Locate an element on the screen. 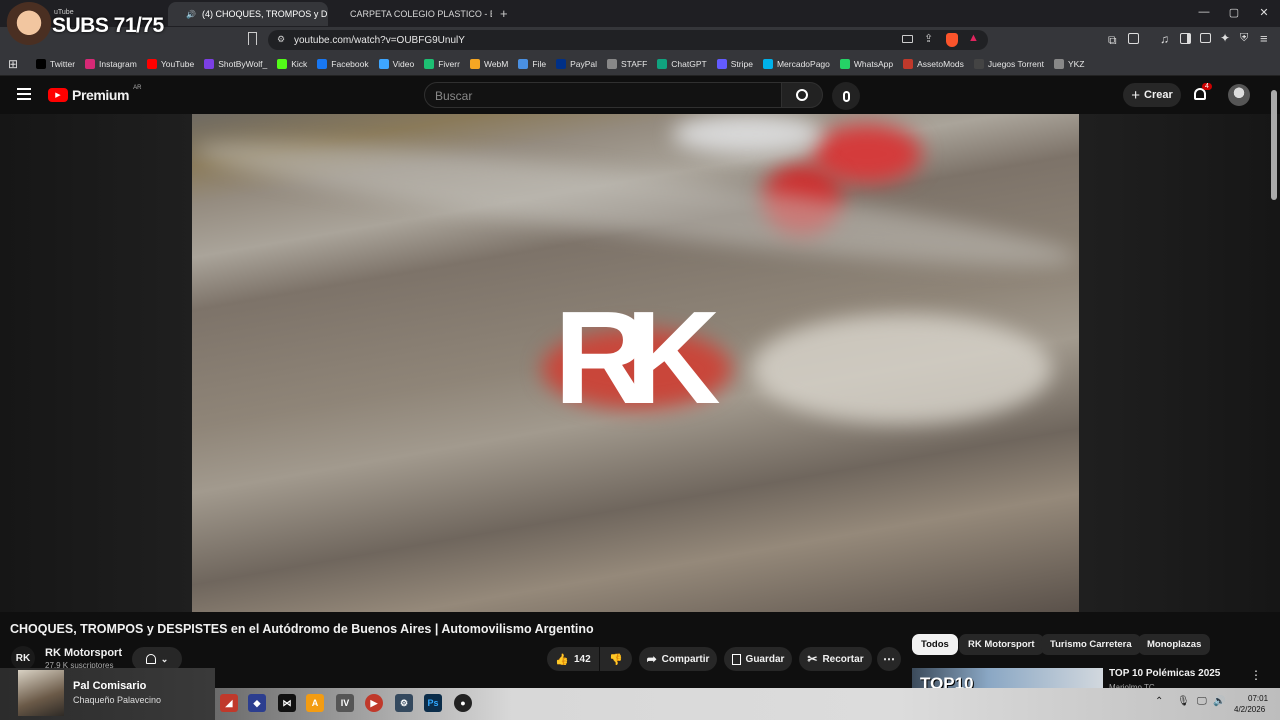  notifications-button: 4 is located at coordinates (1202, 93).